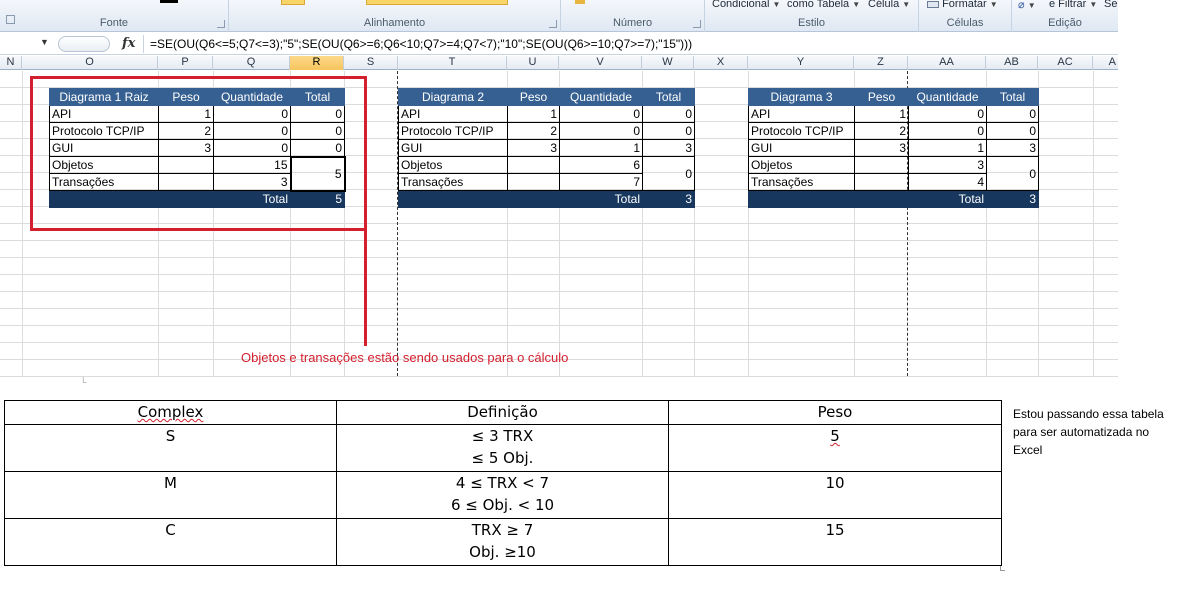  I want to click on merge-center-button, so click(437, 2).